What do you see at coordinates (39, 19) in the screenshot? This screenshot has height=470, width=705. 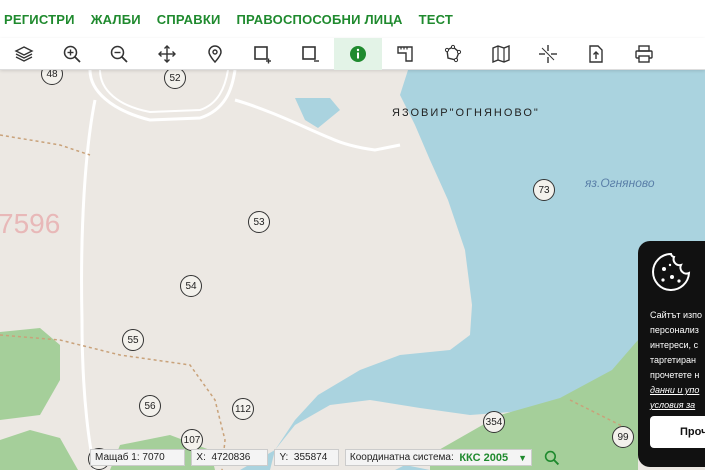 I see `nav-registers: РЕГИСТРИ` at bounding box center [39, 19].